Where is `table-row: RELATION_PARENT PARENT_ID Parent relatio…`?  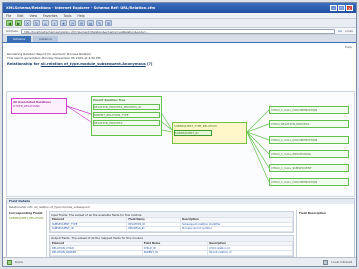 table-row: RELATION_PARENT PARENT_ID Parent relatio… is located at coordinates (171, 253).